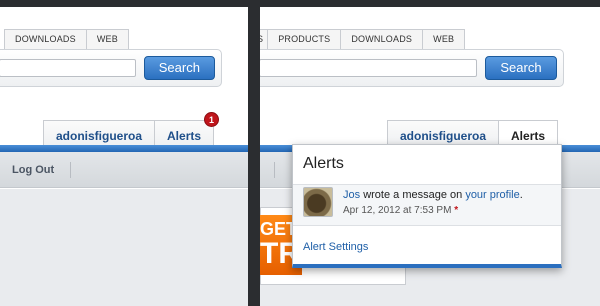 This screenshot has height=306, width=600. What do you see at coordinates (413, 195) in the screenshot?
I see `alert-message-text: wrote a message on` at bounding box center [413, 195].